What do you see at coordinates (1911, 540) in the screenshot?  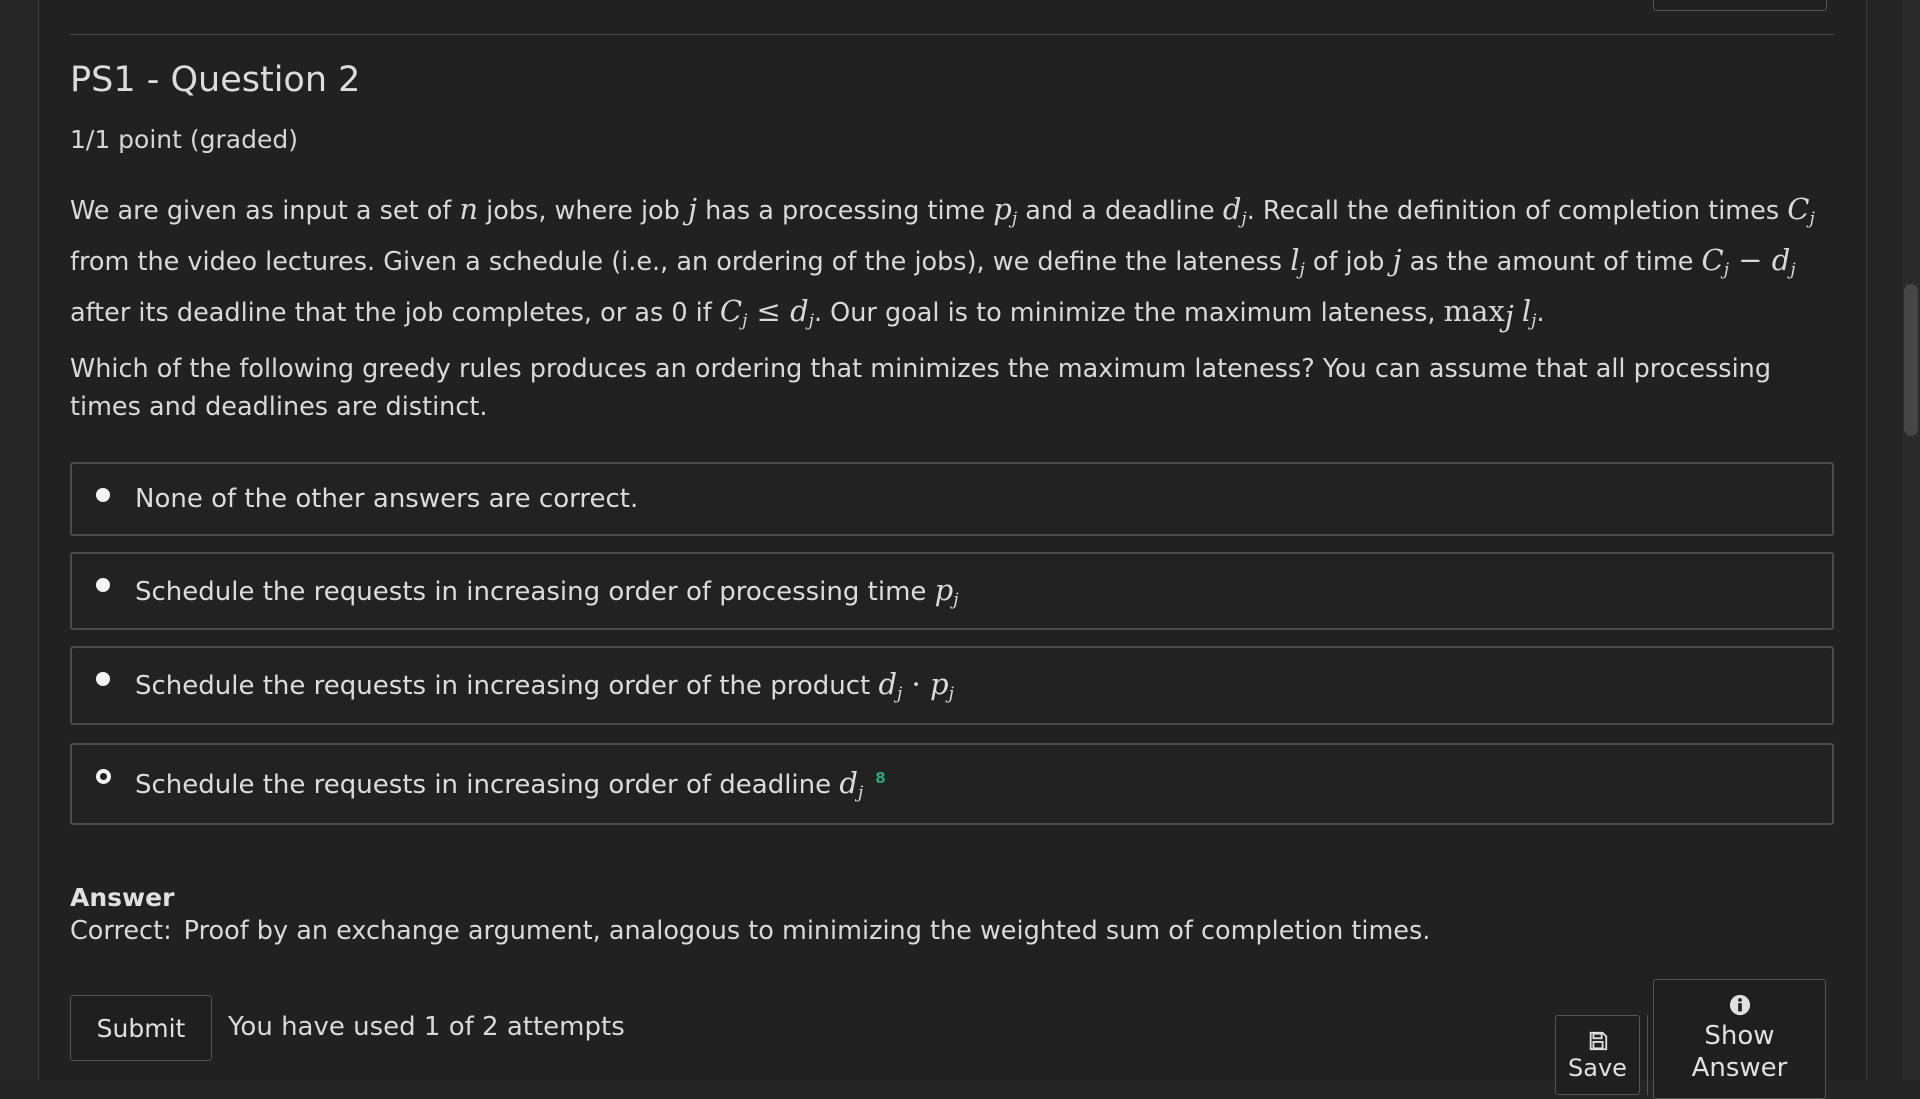 I see `scrollbar-track` at bounding box center [1911, 540].